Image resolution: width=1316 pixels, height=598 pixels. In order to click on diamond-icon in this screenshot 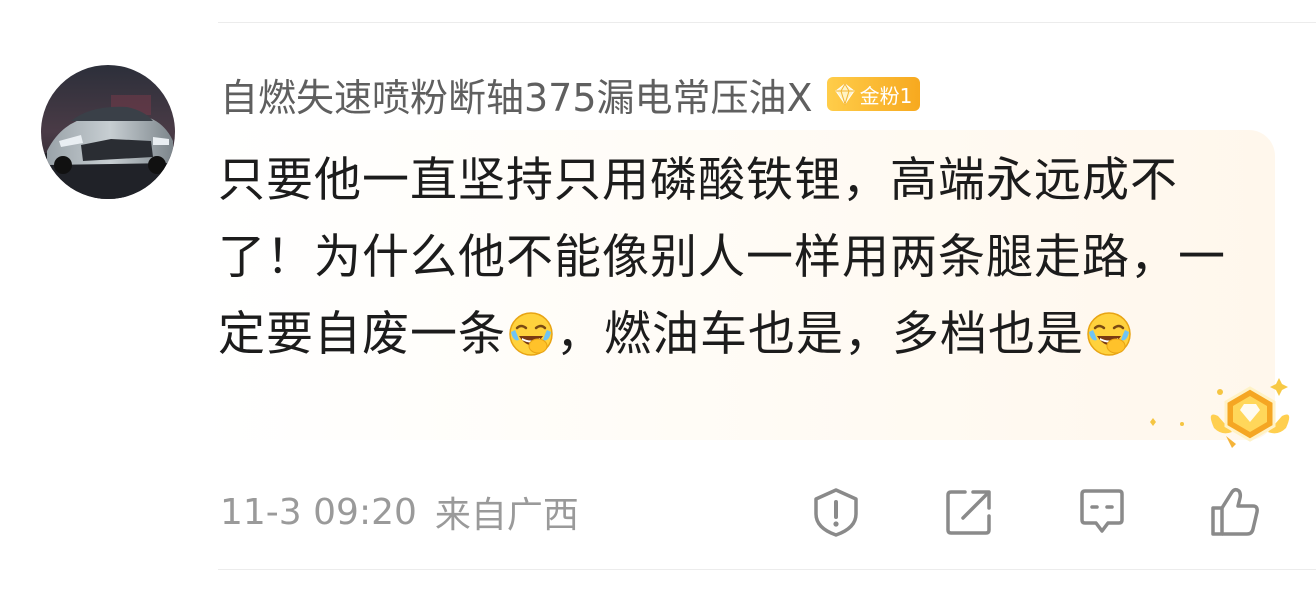, I will do `click(844, 94)`.